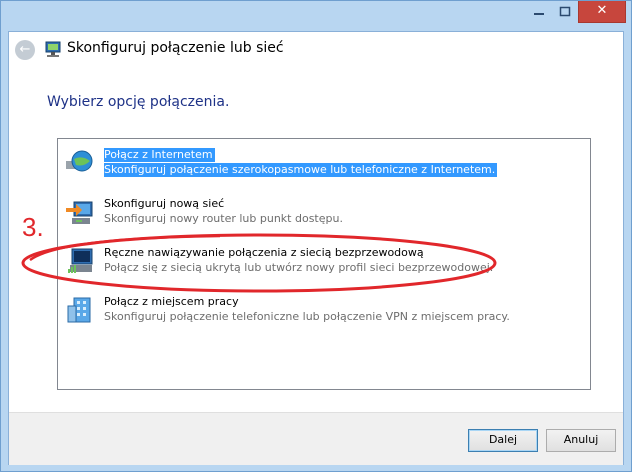 The image size is (632, 472). What do you see at coordinates (316, 51) in the screenshot?
I see `wizard-header: ← Skonfiguruj połączenie lub sieć` at bounding box center [316, 51].